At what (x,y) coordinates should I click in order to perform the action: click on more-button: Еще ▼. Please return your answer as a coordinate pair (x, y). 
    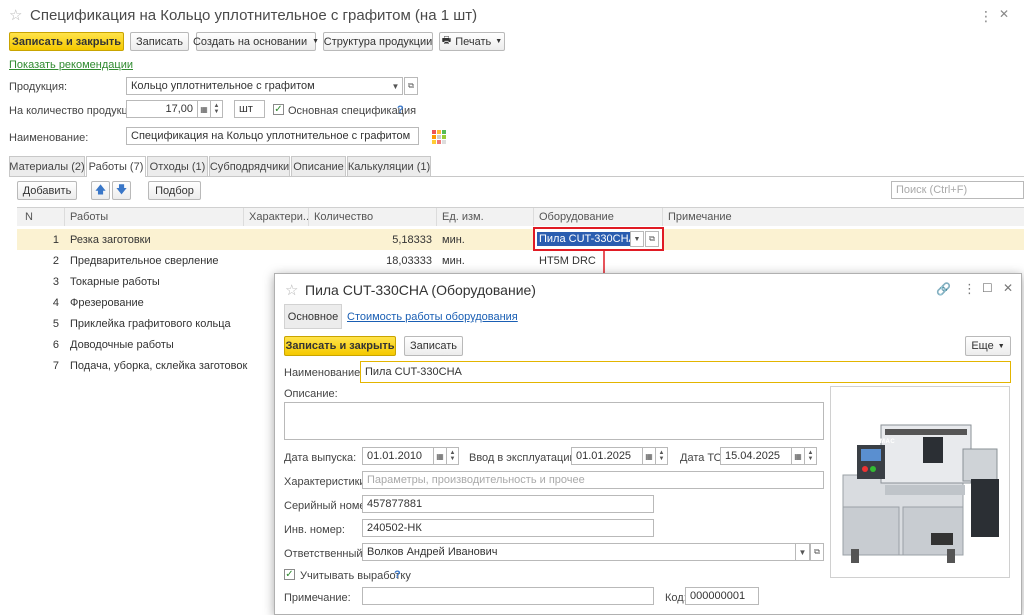
    Looking at the image, I should click on (988, 346).